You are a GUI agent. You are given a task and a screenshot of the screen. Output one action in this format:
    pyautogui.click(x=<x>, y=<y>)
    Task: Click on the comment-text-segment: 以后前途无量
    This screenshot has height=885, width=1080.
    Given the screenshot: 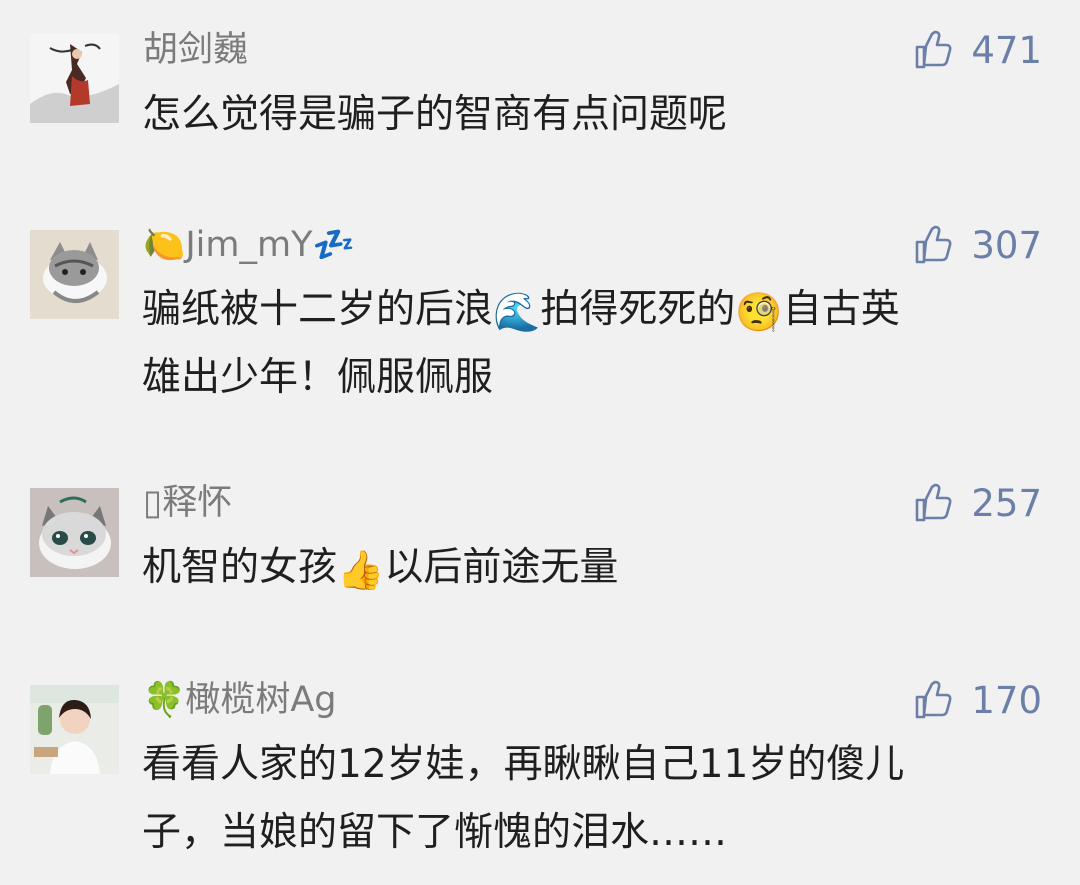 What is the action you would take?
    pyautogui.click(x=501, y=567)
    